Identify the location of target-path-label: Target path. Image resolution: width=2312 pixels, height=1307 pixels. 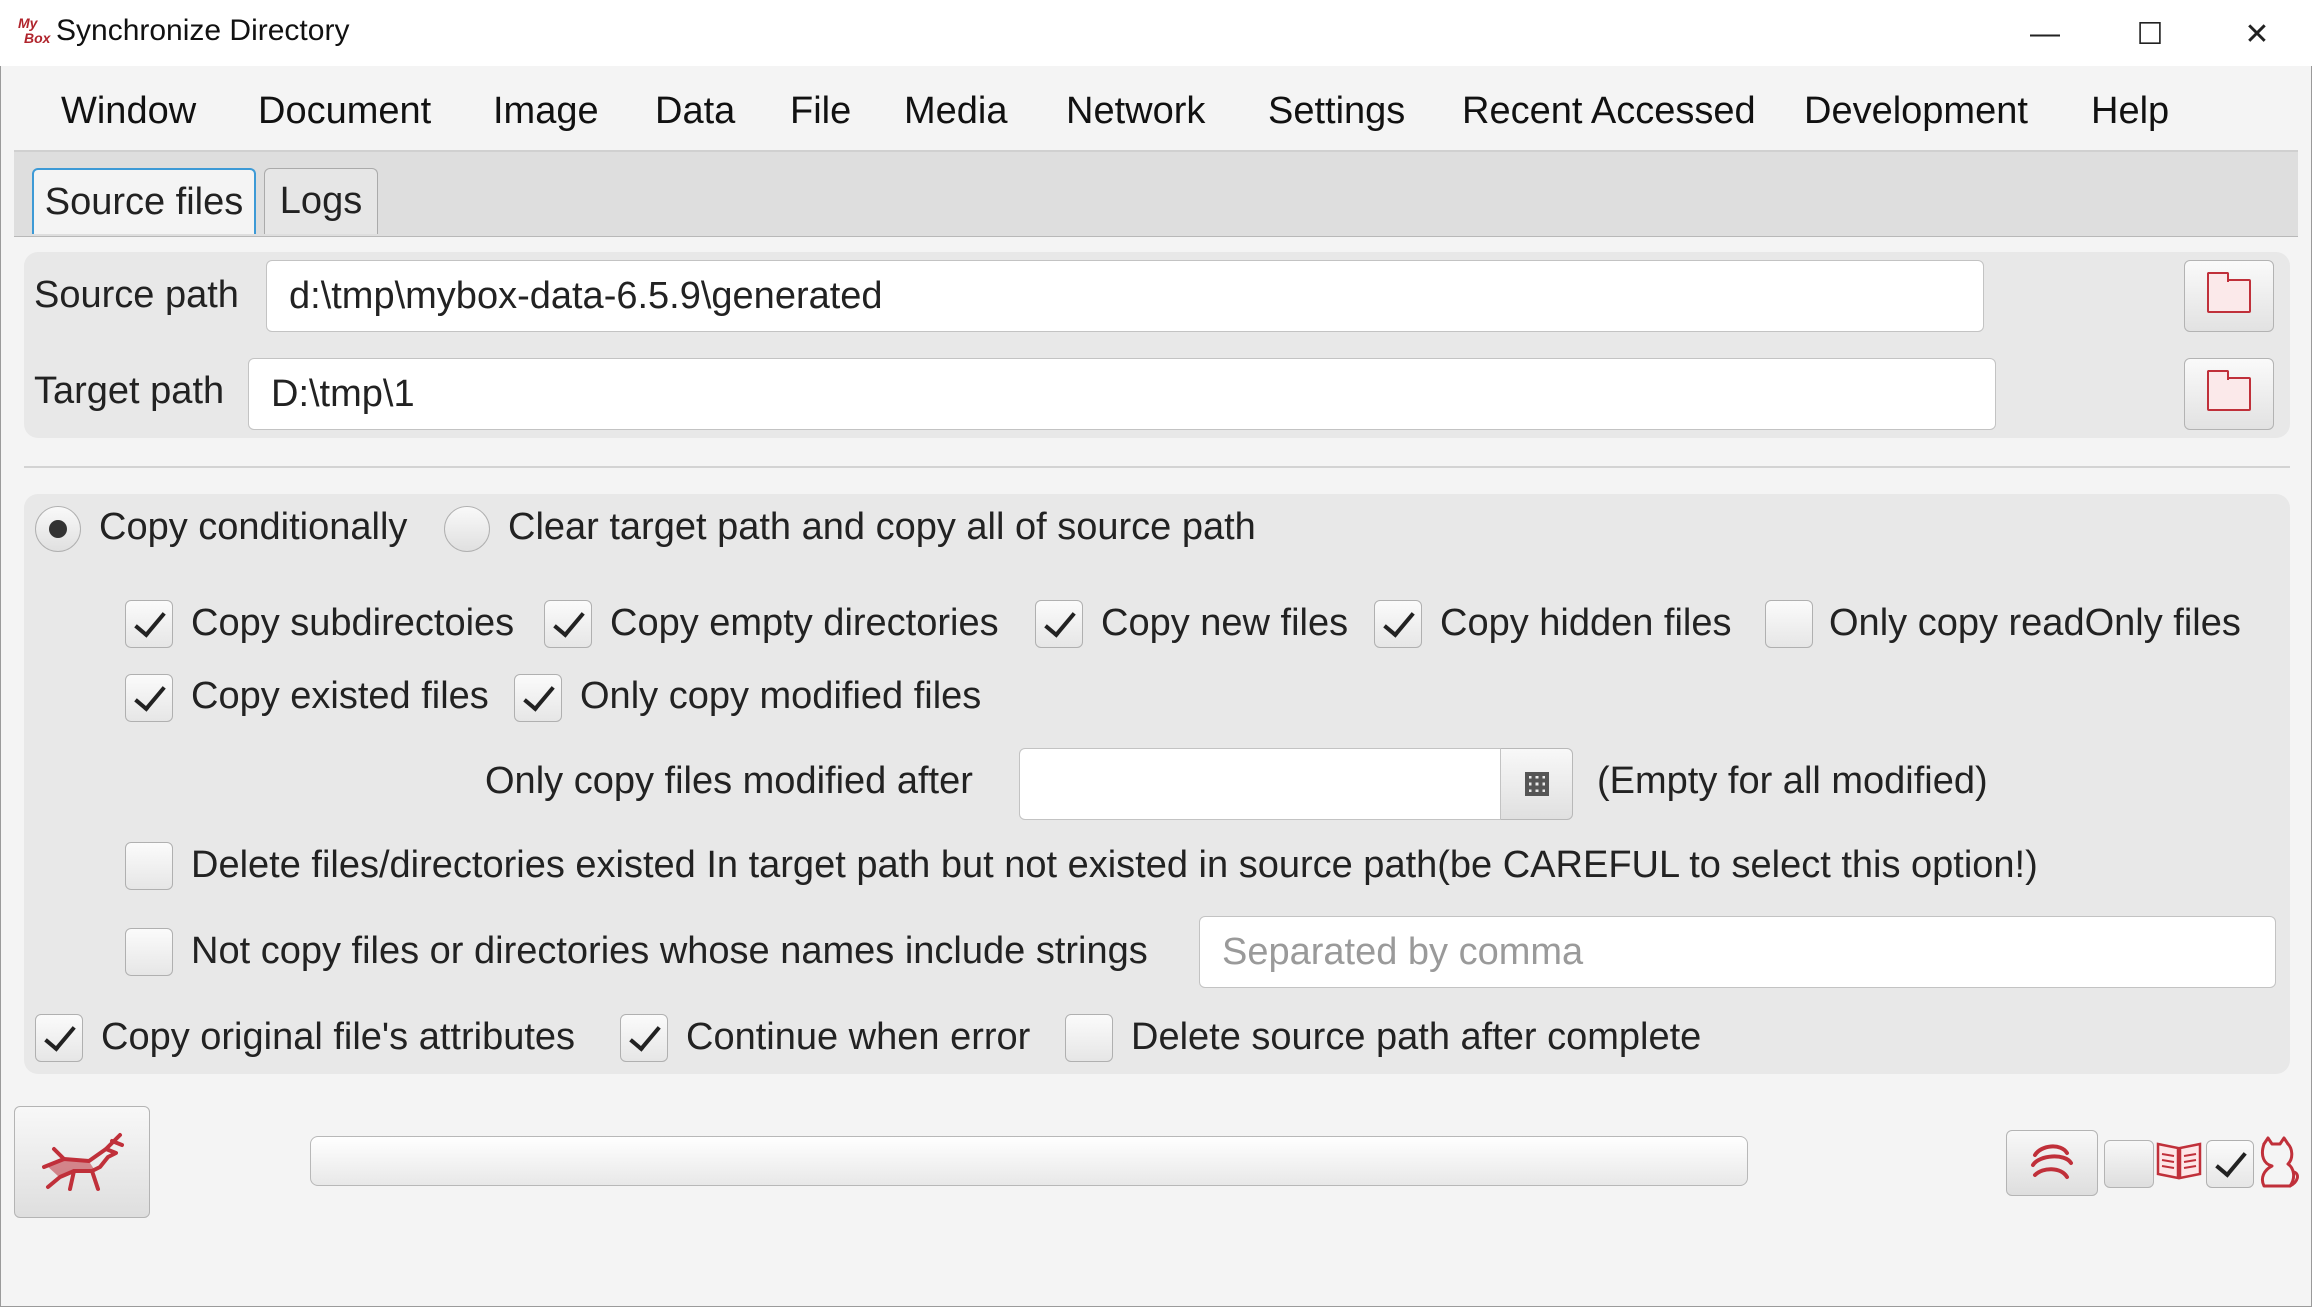
(129, 391).